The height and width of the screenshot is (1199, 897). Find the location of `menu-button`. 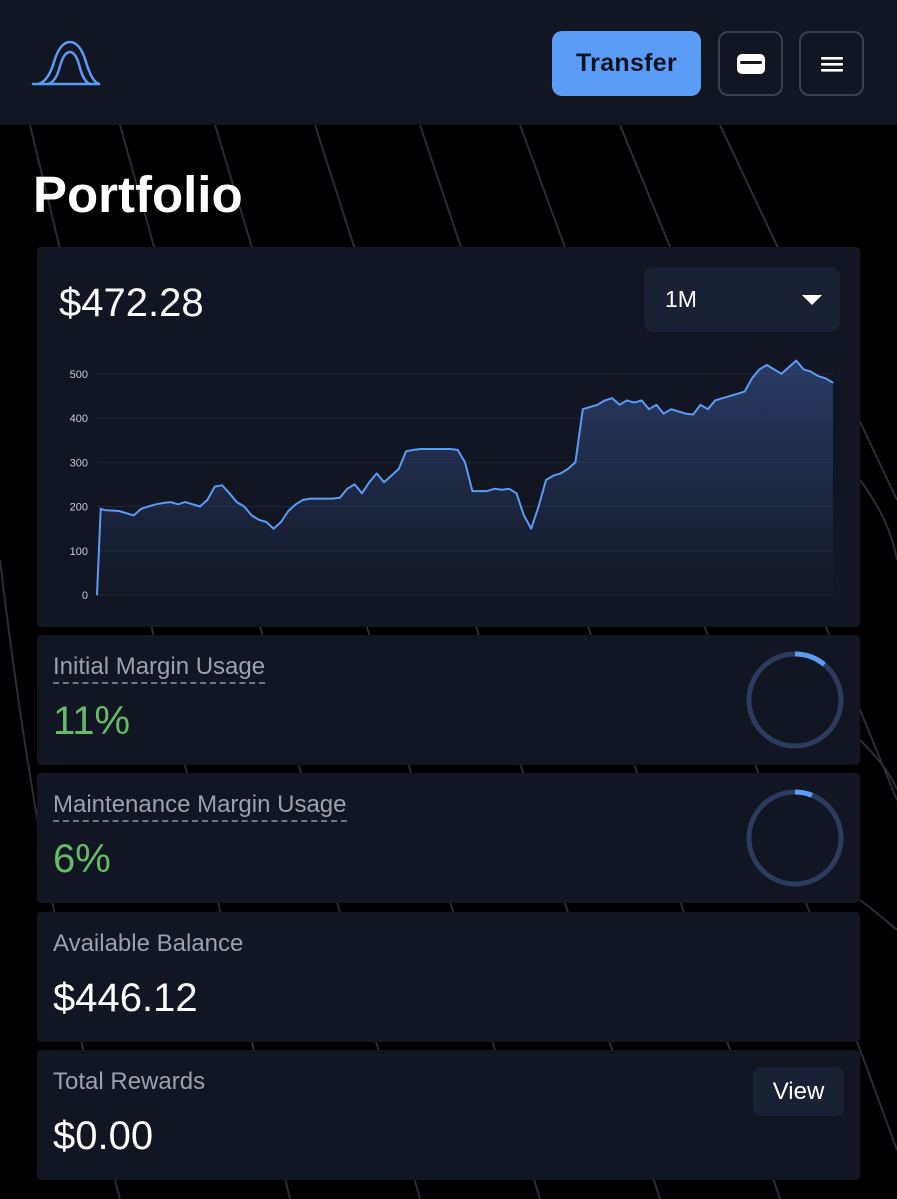

menu-button is located at coordinates (831, 63).